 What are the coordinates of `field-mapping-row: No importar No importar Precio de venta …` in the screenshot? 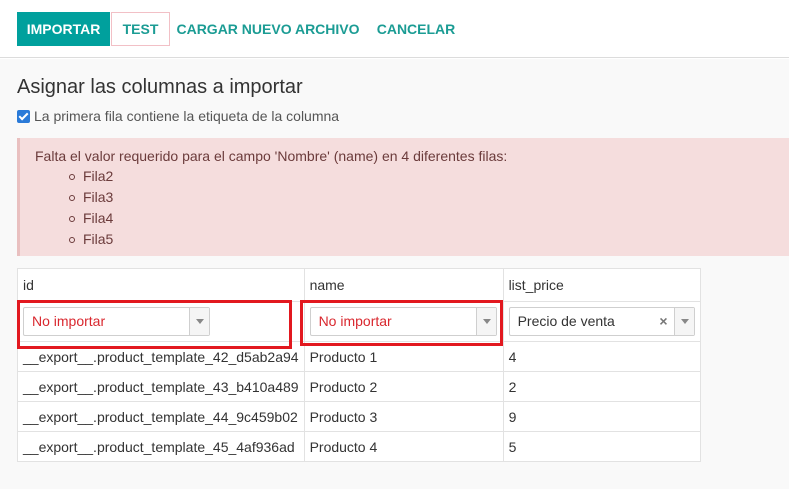 It's located at (359, 321).